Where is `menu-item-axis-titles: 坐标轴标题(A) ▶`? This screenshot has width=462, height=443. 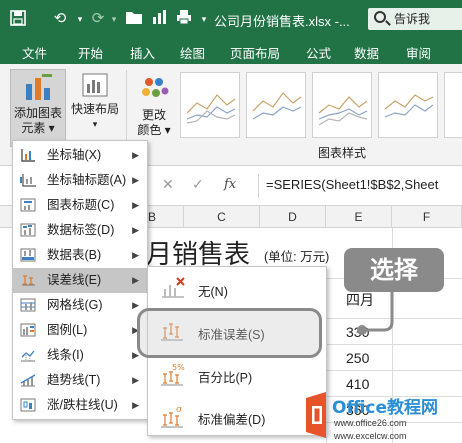 menu-item-axis-titles: 坐标轴标题(A) ▶ is located at coordinates (80, 180).